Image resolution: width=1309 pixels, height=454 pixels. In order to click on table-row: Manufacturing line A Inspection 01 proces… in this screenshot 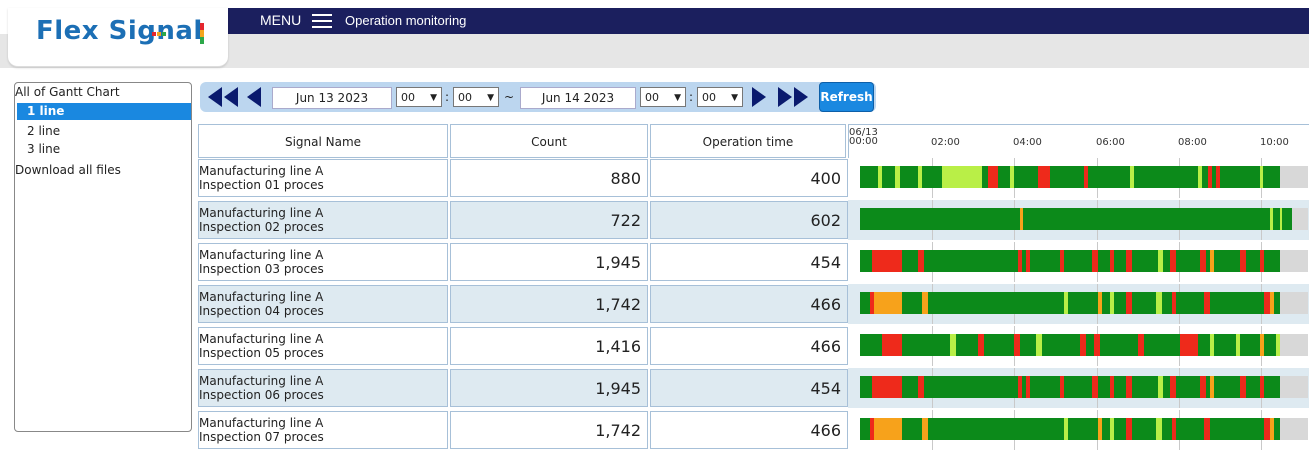, I will do `click(753, 178)`.